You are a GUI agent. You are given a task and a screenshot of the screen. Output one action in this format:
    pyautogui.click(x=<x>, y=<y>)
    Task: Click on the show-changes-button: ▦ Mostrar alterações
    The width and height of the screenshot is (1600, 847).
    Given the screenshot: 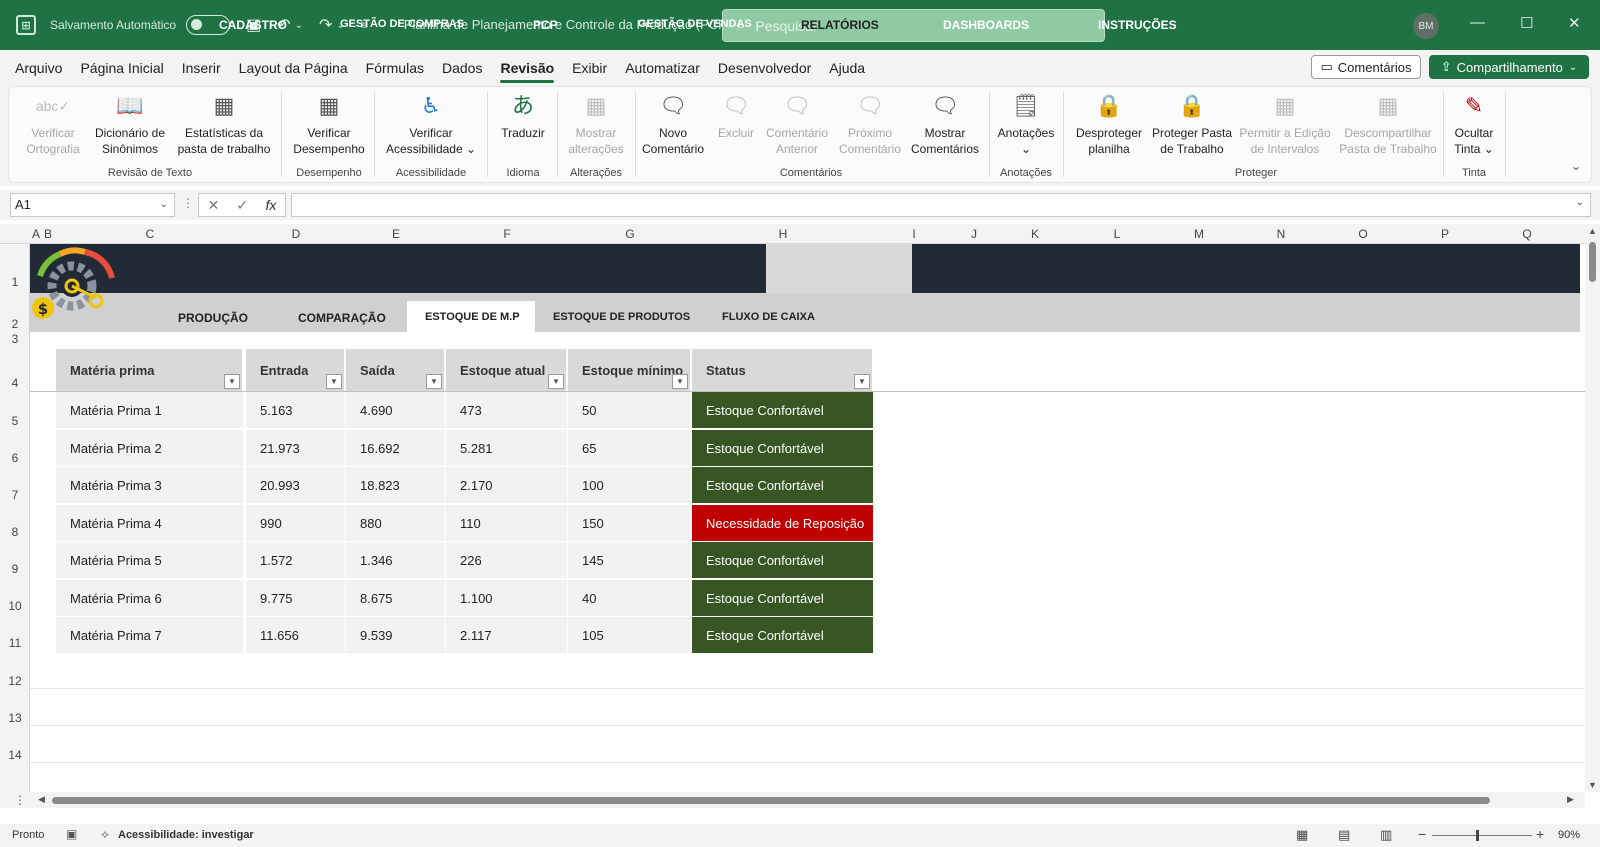 What is the action you would take?
    pyautogui.click(x=596, y=124)
    